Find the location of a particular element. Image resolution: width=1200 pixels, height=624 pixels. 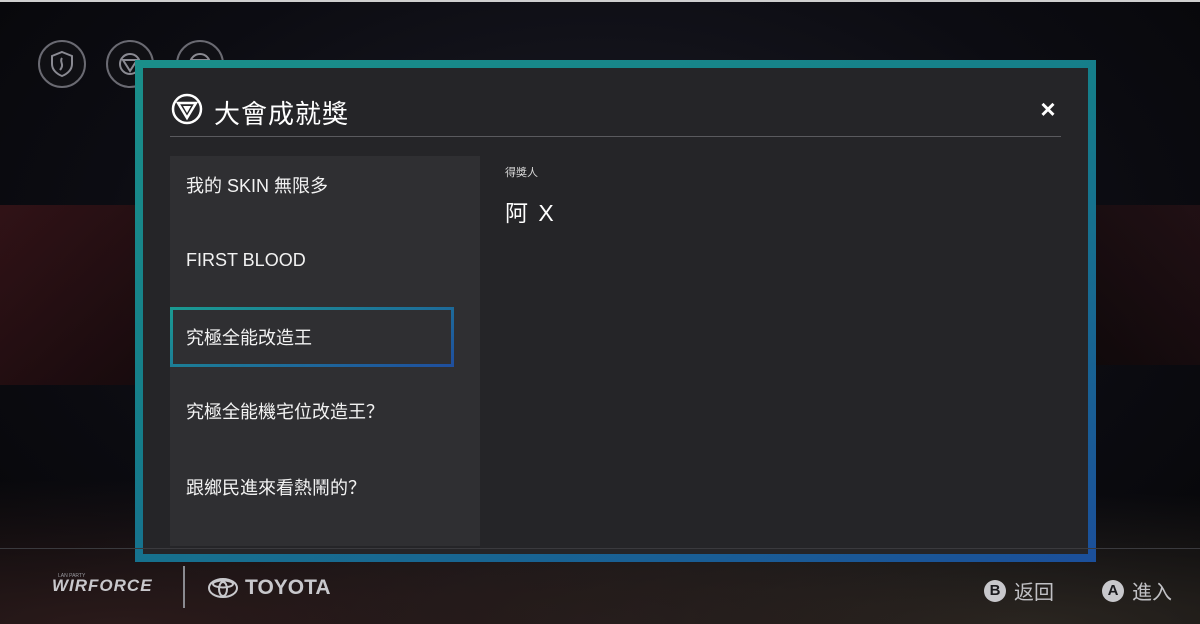

toyota-logo: TOYOTA is located at coordinates (269, 588).